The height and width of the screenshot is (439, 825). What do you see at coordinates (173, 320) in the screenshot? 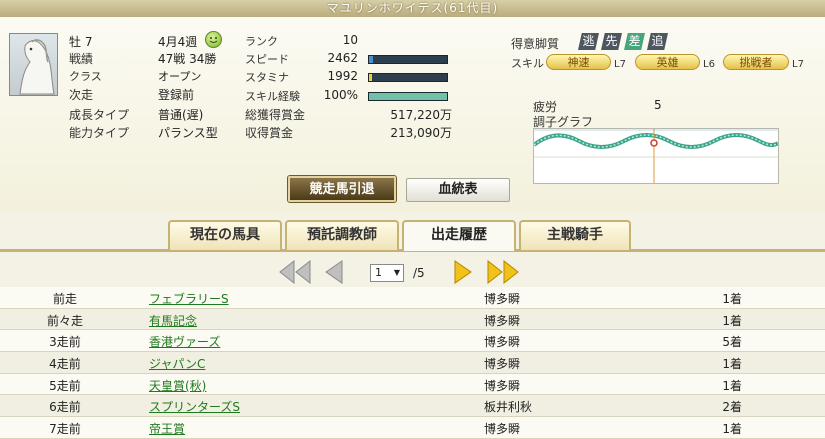
I see `race-name-link: 有馬記念` at bounding box center [173, 320].